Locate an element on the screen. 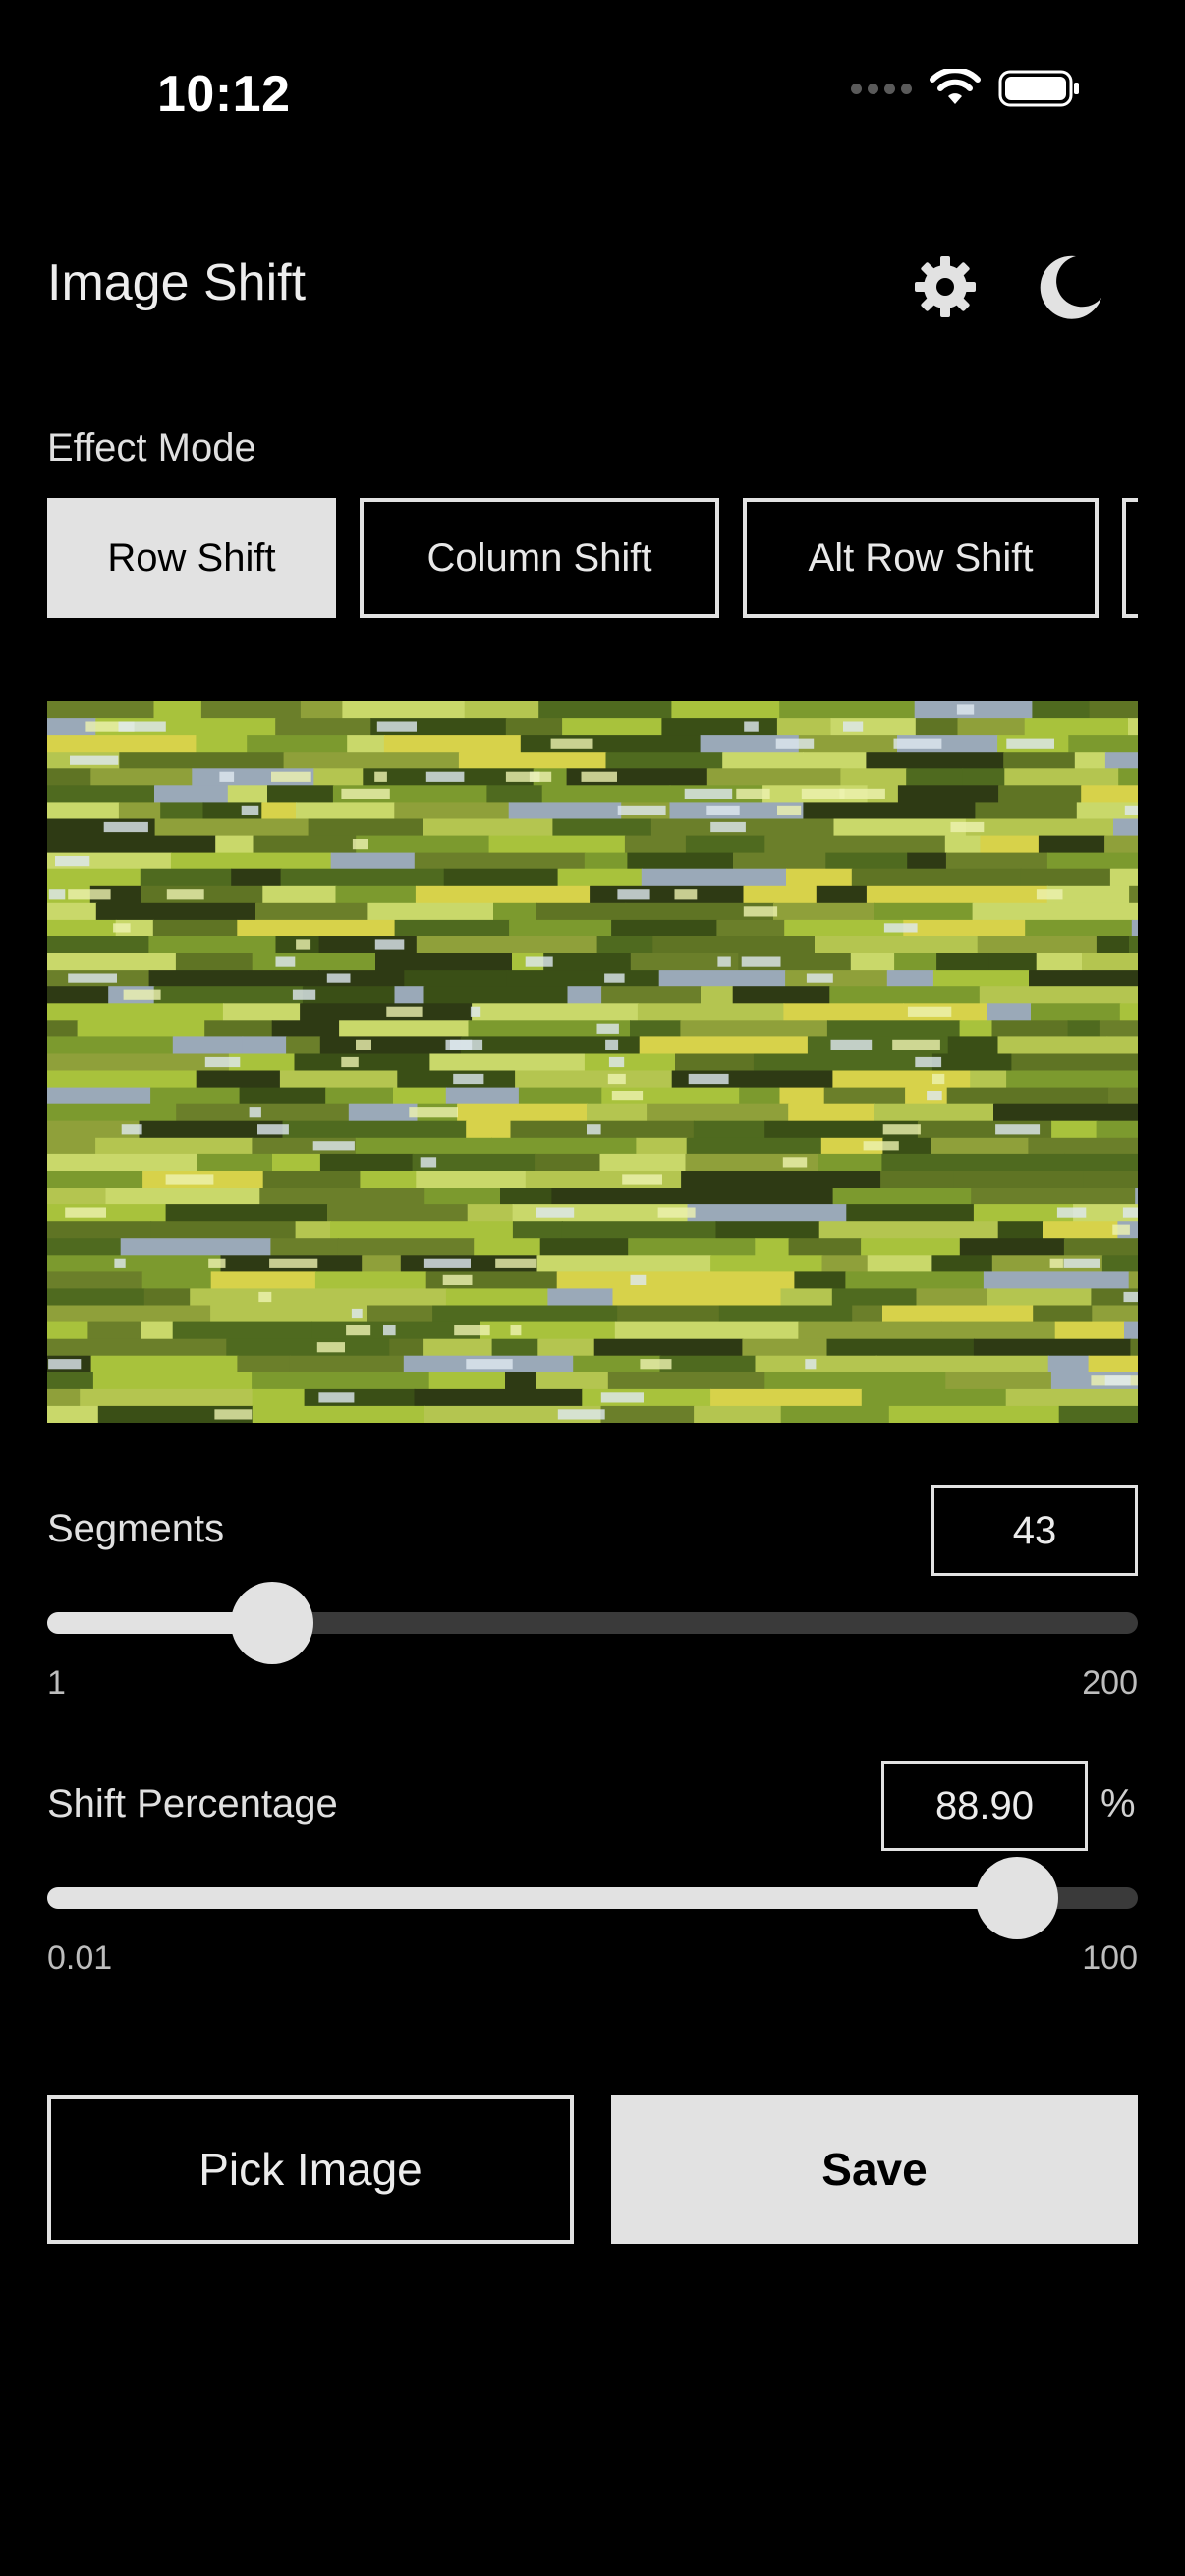 Image resolution: width=1185 pixels, height=2576 pixels. theme-toggle-button is located at coordinates (1071, 287).